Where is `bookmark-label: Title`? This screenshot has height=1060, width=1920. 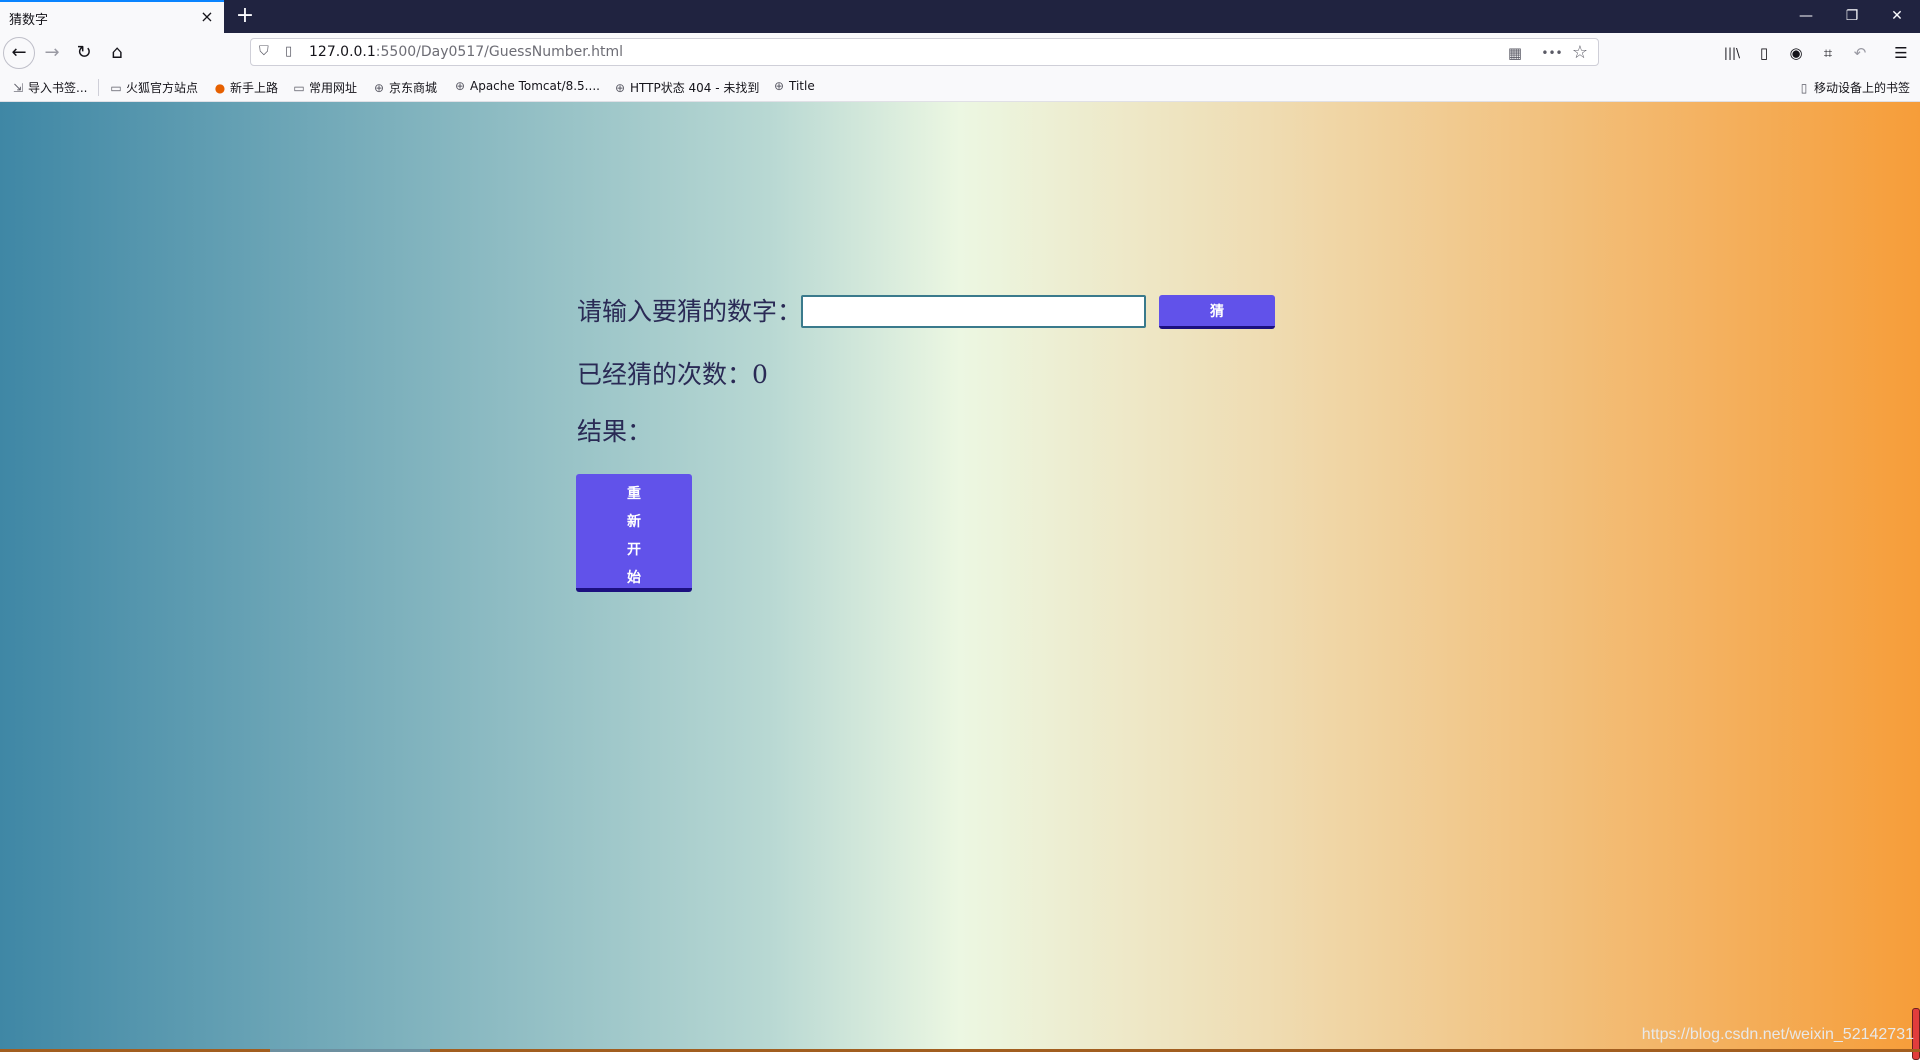 bookmark-label: Title is located at coordinates (802, 86).